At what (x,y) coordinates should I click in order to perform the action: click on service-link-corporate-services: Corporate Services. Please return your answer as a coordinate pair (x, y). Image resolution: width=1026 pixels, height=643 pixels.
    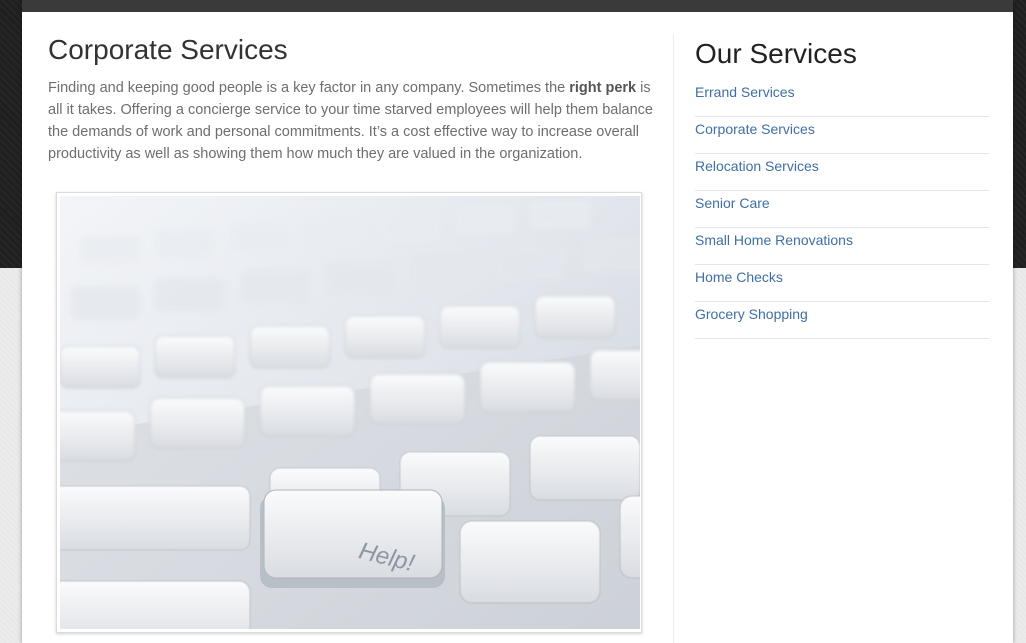
    Looking at the image, I should click on (842, 128).